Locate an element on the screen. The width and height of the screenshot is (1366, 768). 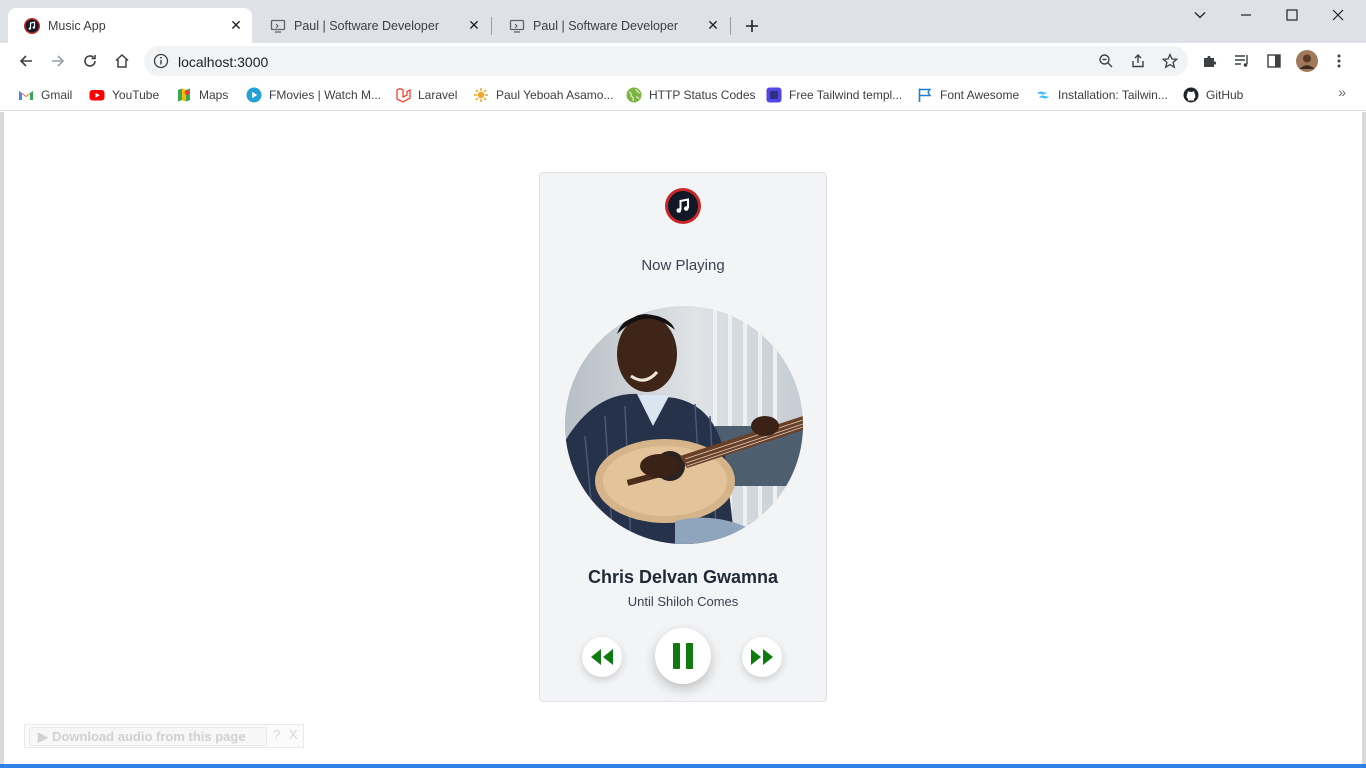
globe-icon is located at coordinates (634, 95).